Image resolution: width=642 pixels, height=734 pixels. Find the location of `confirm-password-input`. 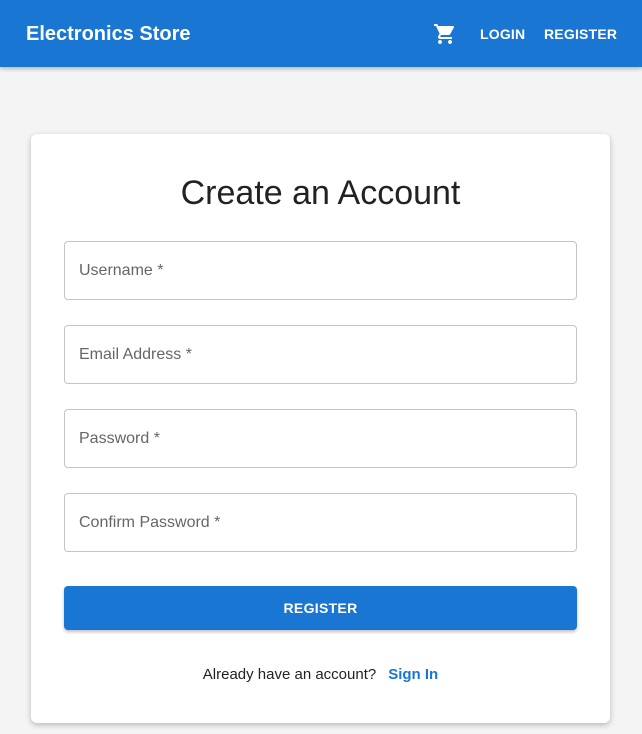

confirm-password-input is located at coordinates (320, 522).